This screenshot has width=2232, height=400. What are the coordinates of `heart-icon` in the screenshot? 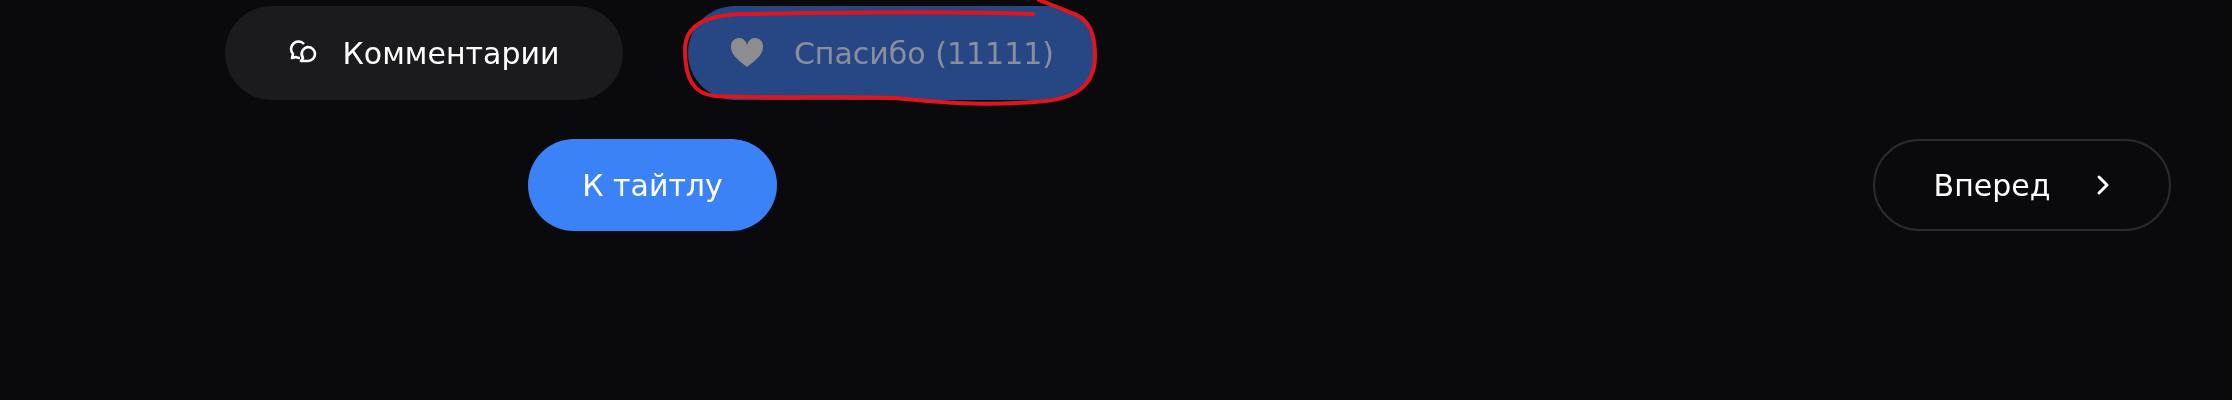 It's located at (746, 53).